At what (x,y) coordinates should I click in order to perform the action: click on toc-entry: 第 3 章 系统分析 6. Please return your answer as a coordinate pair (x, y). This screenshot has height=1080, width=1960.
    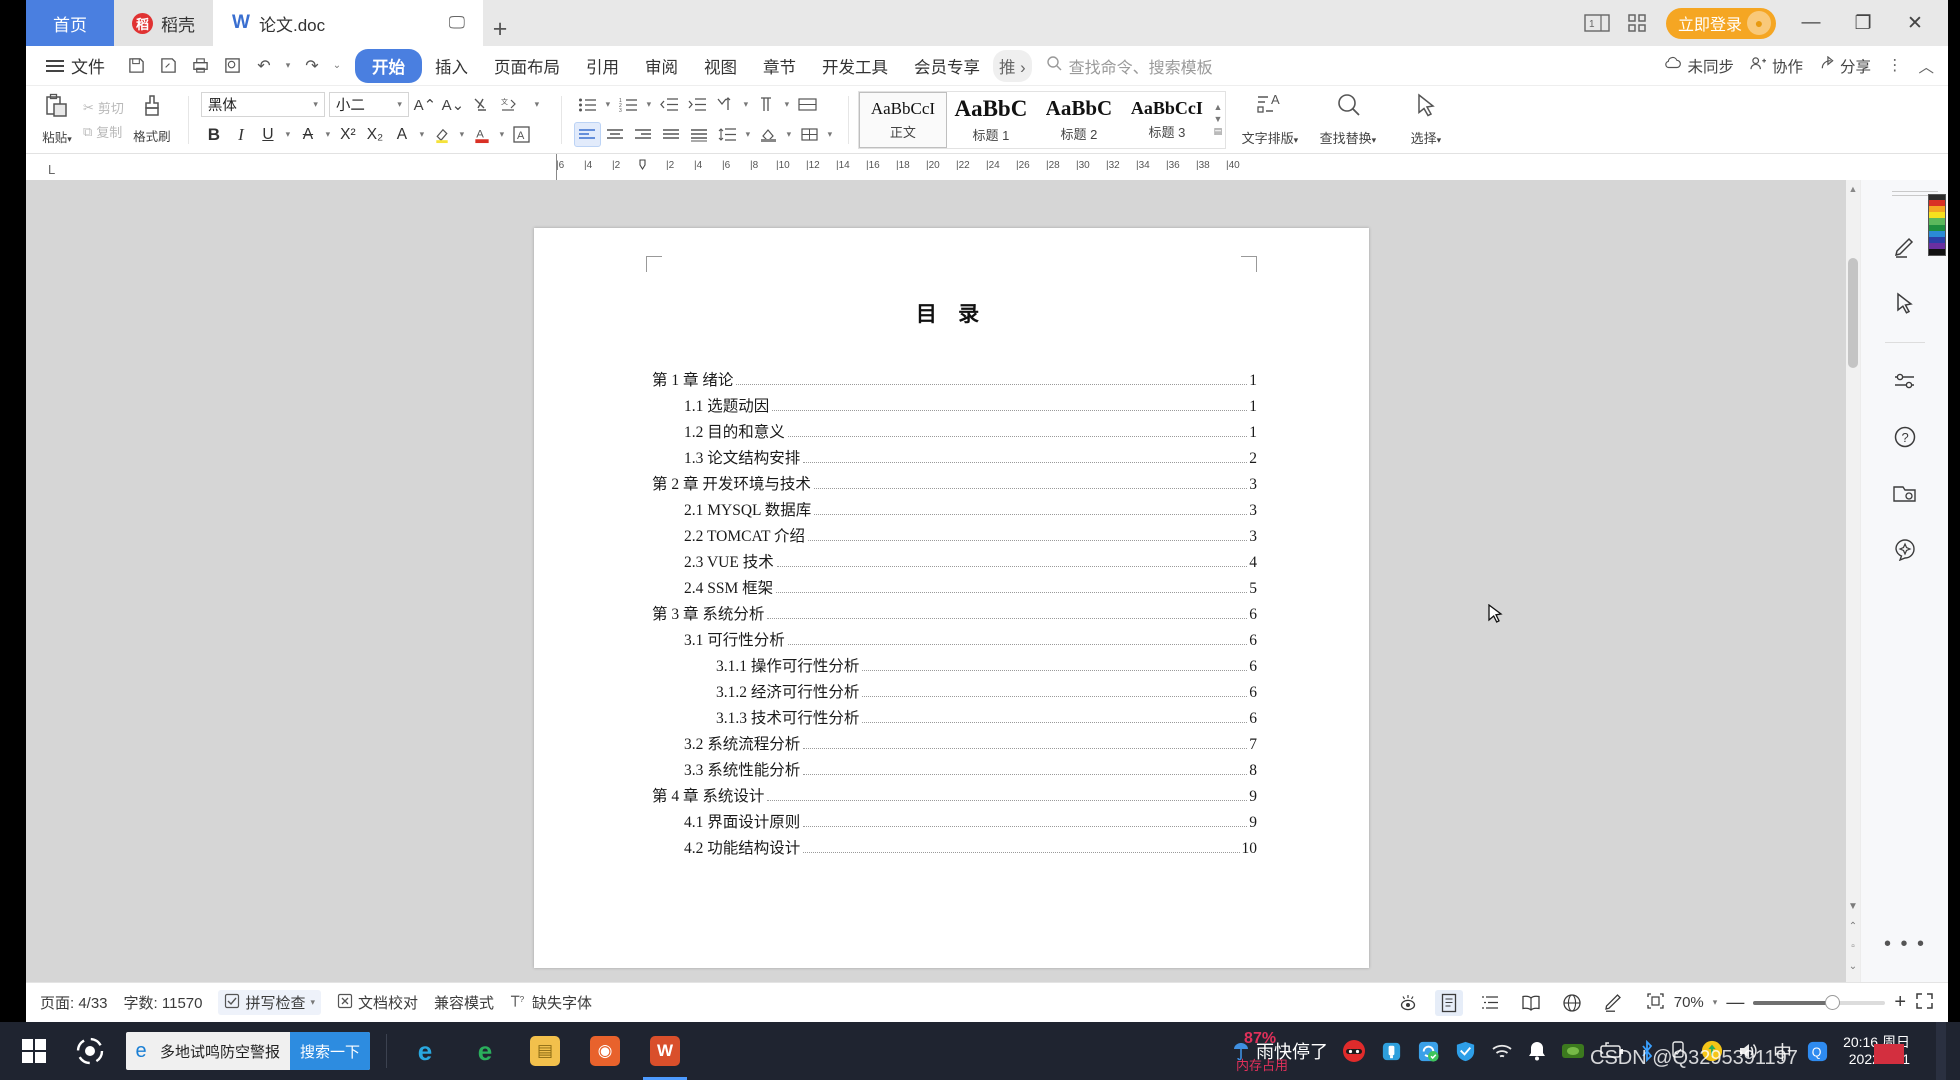
    Looking at the image, I should click on (954, 615).